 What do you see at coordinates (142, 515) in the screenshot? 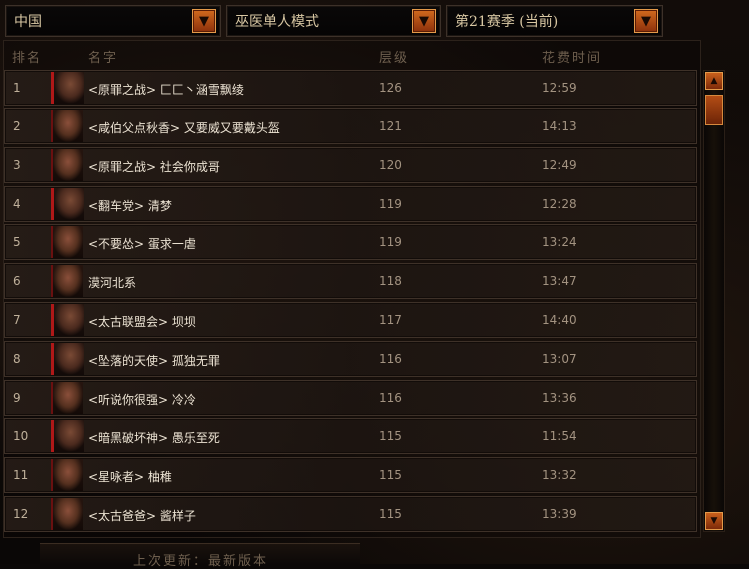
I see `player-name: <太古爸爸> 酱样子` at bounding box center [142, 515].